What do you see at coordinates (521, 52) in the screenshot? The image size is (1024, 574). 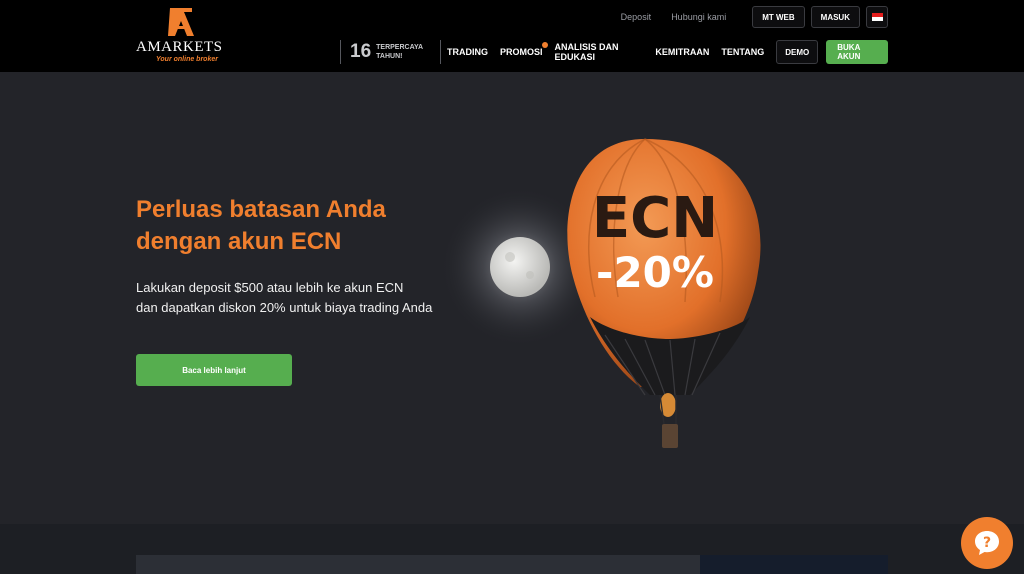 I see `nav-promosi-label: PROMOSI` at bounding box center [521, 52].